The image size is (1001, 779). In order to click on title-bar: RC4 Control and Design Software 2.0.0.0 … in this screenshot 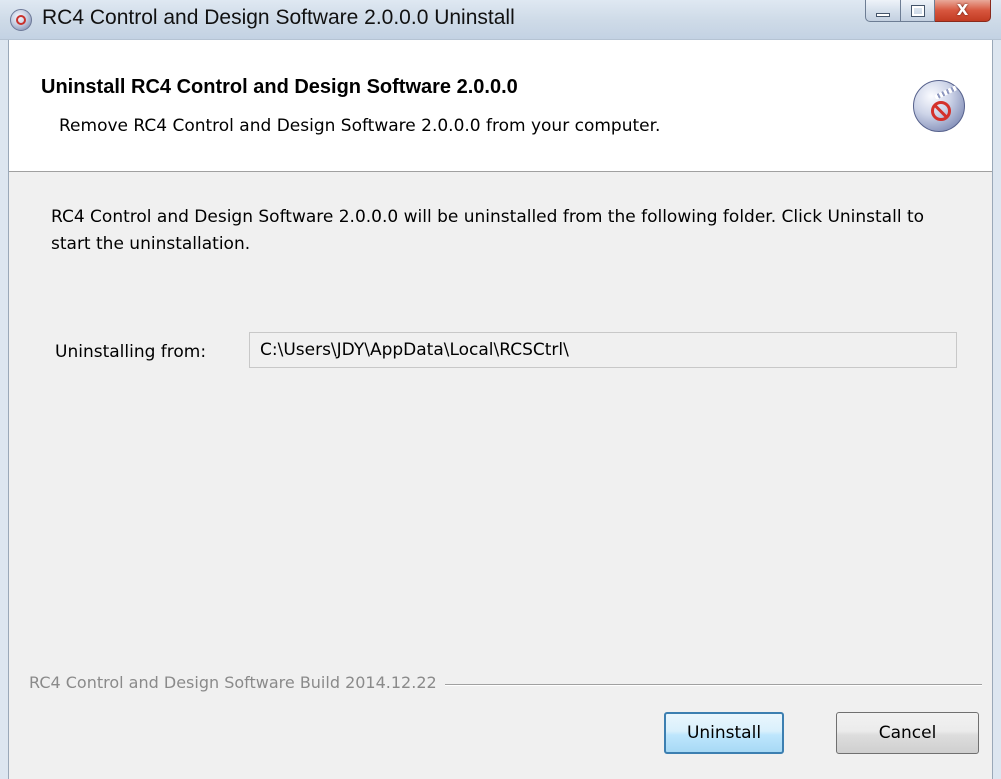, I will do `click(500, 20)`.